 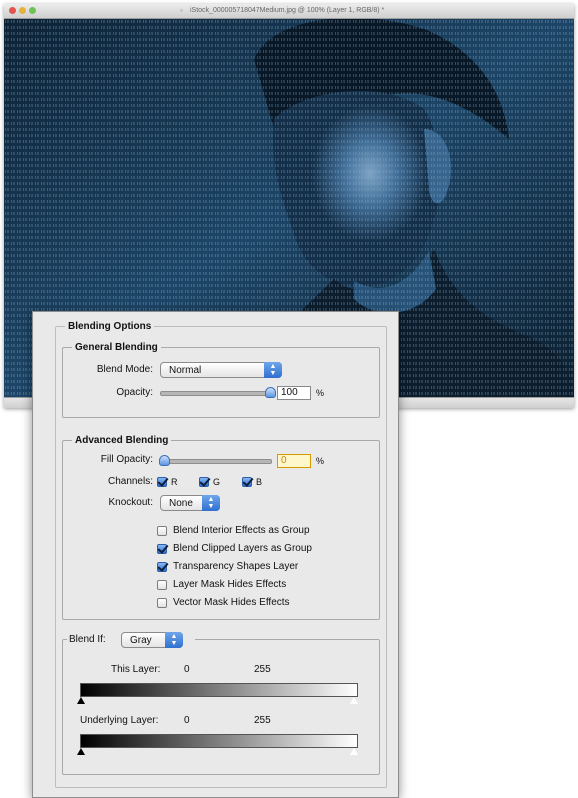 I want to click on layer-mask-label: Layer Mask Hides Effects, so click(x=230, y=584).